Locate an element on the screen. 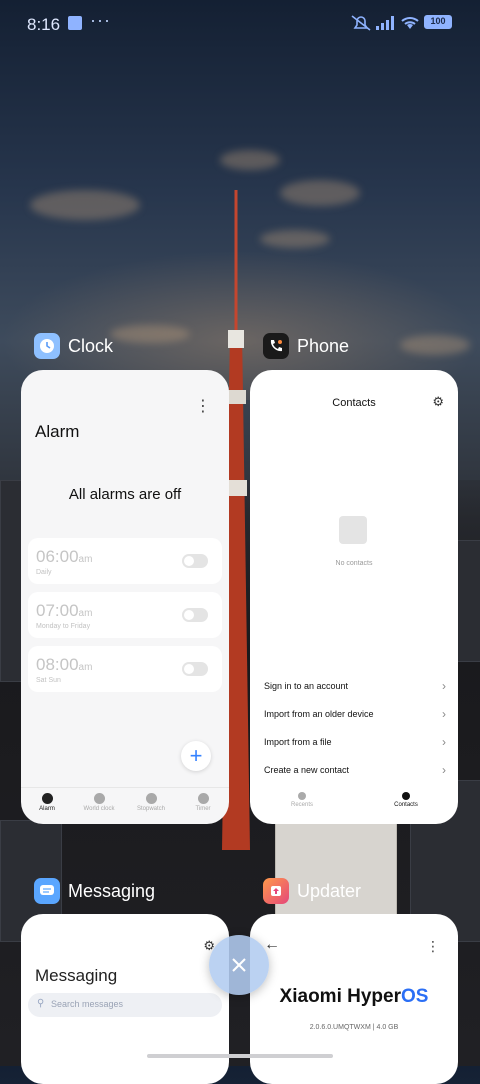  version-text: 2.0.6.0.UMQTWXM | 4.0 GB is located at coordinates (354, 1027).